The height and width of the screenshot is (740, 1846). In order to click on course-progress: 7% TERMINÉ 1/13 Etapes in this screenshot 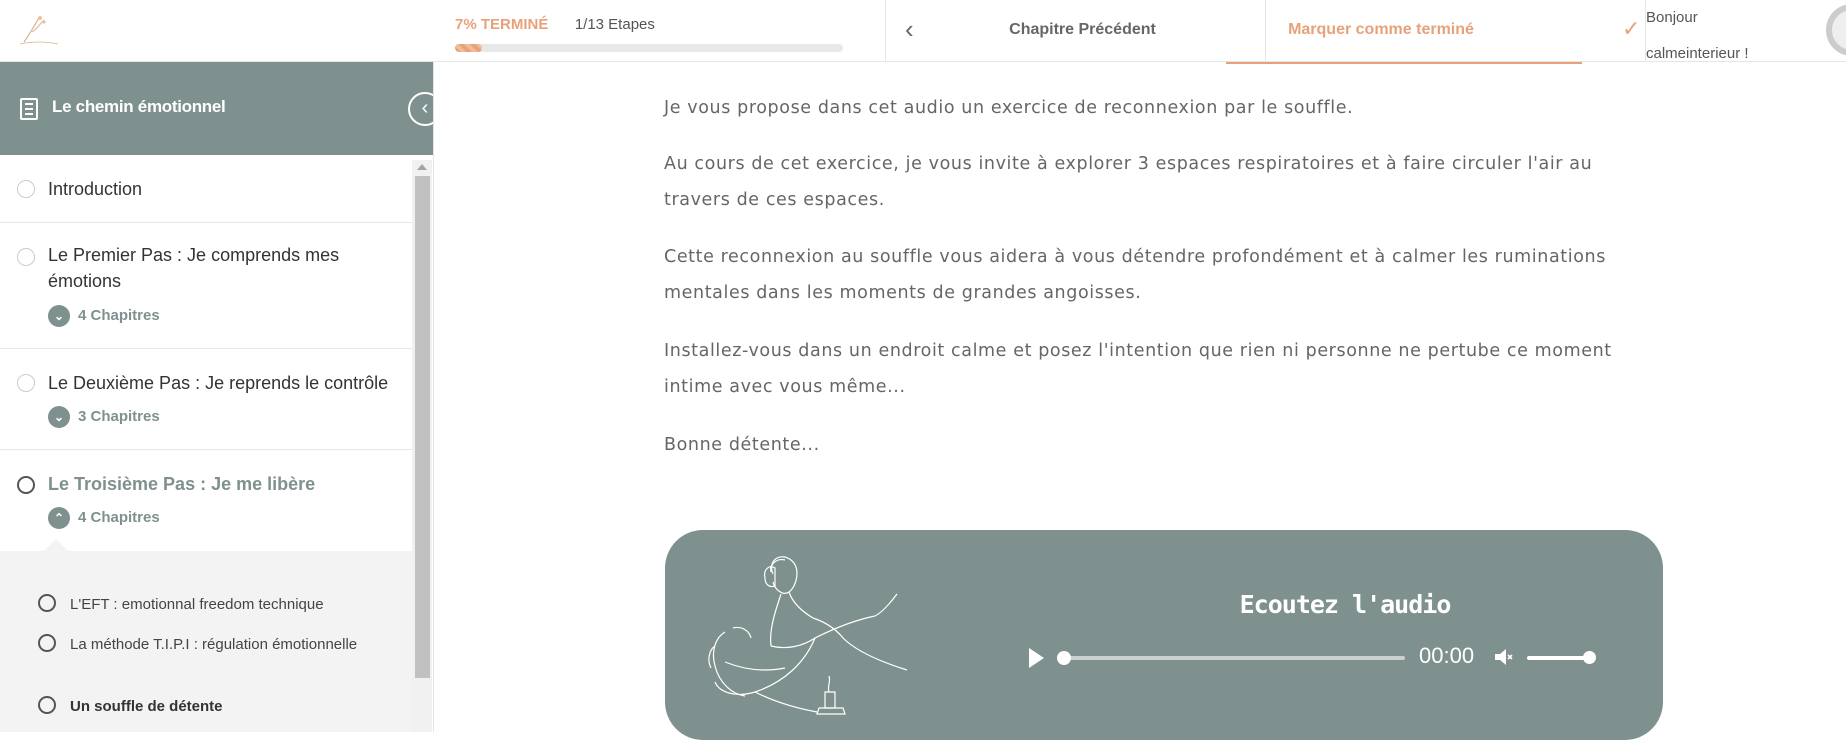, I will do `click(650, 34)`.